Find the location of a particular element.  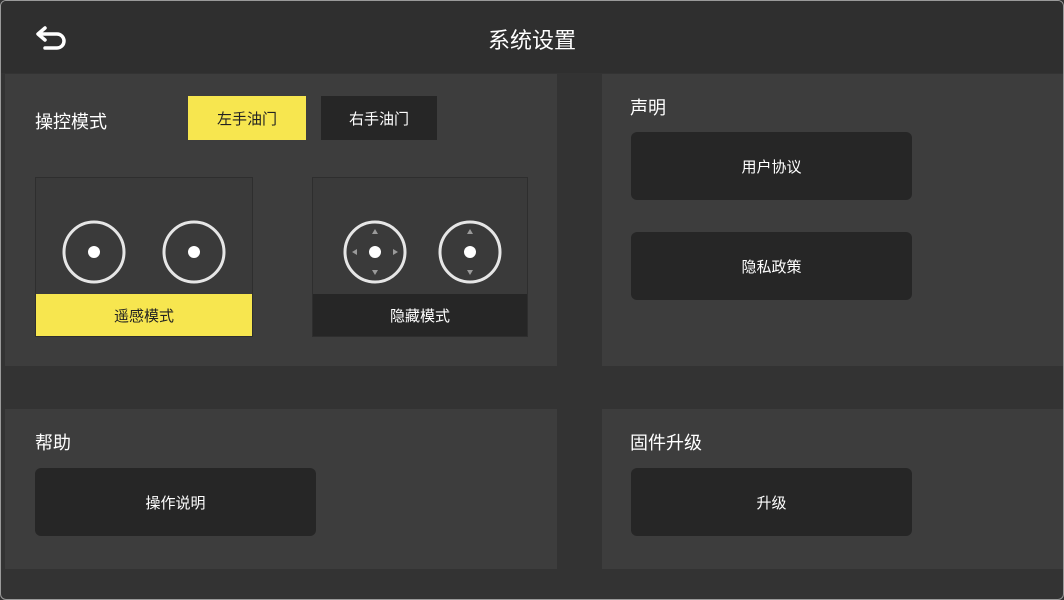

user-agreement-button: 用户协议 is located at coordinates (771, 166).